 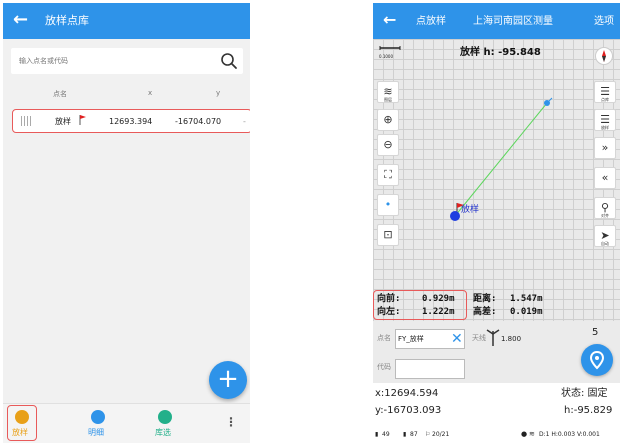 What do you see at coordinates (389, 312) in the screenshot?
I see `left-label: 向左:` at bounding box center [389, 312].